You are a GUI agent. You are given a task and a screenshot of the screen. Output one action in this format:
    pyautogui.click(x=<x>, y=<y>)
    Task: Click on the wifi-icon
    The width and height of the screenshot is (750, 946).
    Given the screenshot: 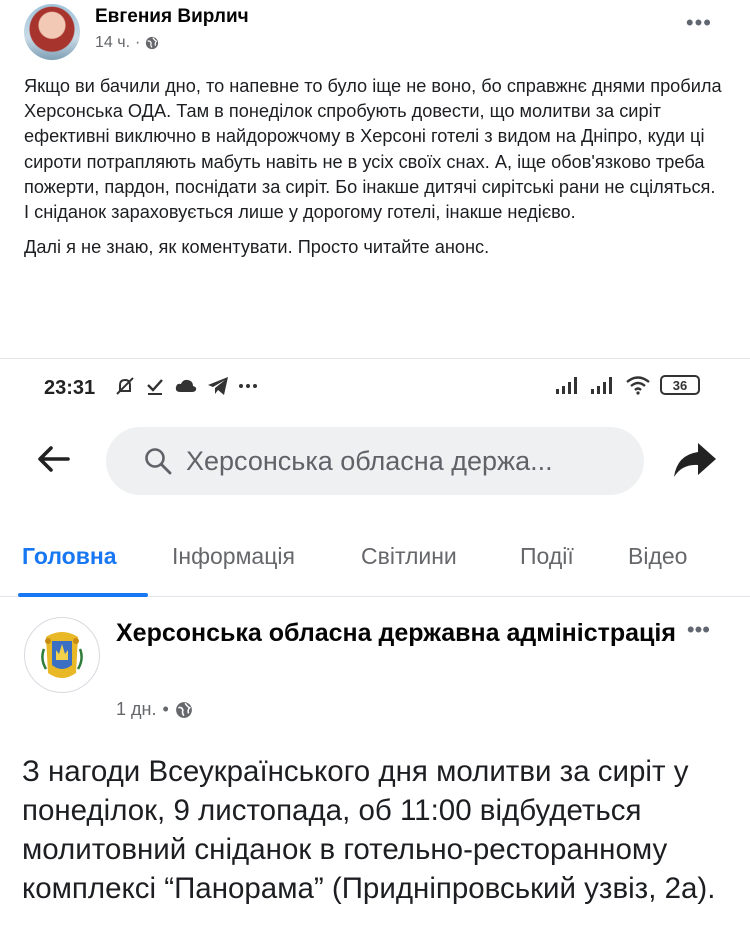 What is the action you would take?
    pyautogui.click(x=638, y=385)
    